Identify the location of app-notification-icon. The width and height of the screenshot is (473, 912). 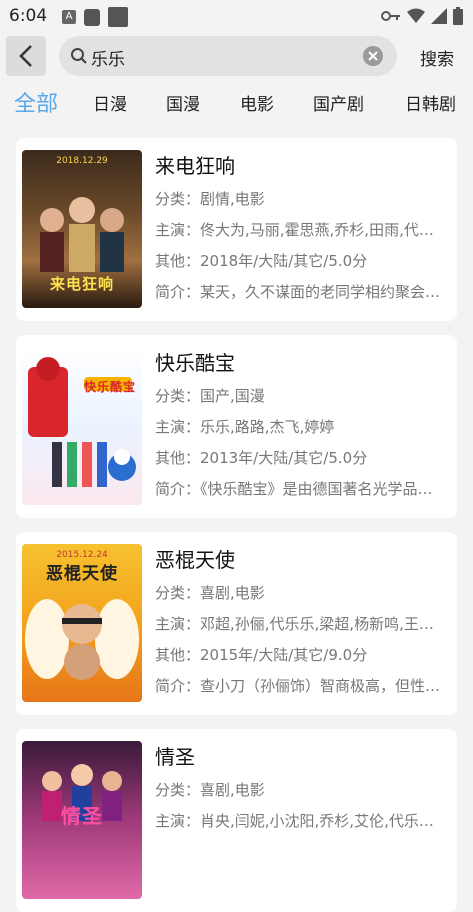
(92, 17).